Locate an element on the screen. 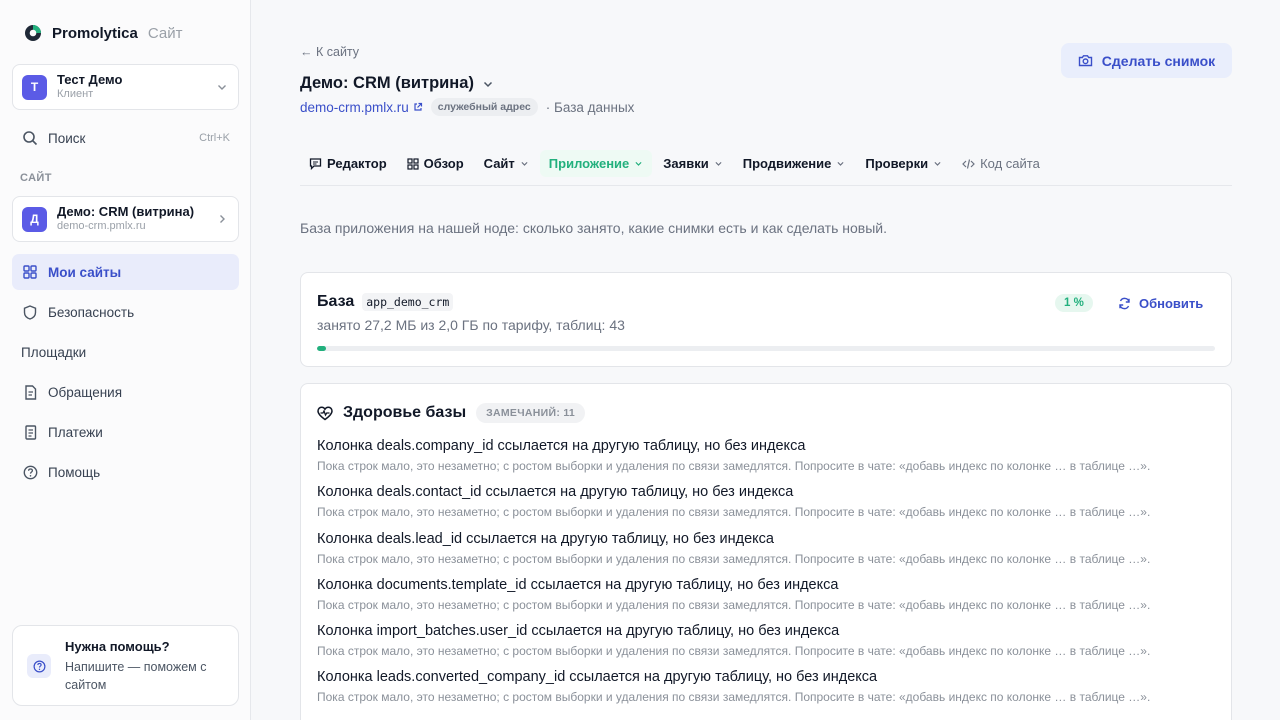 This screenshot has height=720, width=1280. tab-editor: Редактор is located at coordinates (348, 163).